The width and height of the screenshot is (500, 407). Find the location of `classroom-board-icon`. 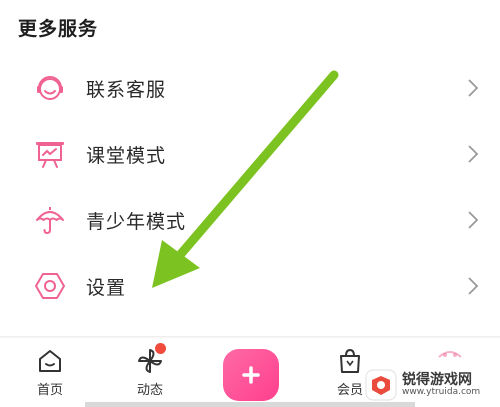

classroom-board-icon is located at coordinates (50, 155).